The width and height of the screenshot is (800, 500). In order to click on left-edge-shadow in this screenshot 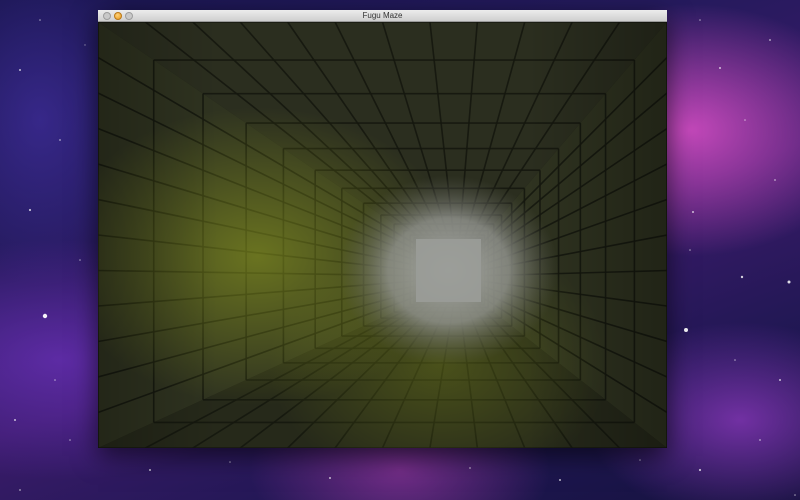, I will do `click(158, 235)`.